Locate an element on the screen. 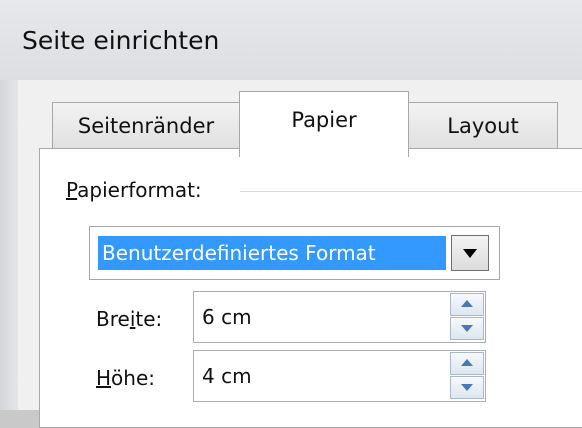 This screenshot has width=582, height=428. group-separator is located at coordinates (411, 191).